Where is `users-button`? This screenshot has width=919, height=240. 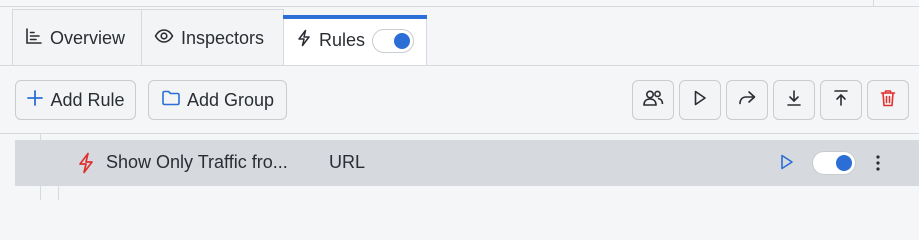
users-button is located at coordinates (653, 100).